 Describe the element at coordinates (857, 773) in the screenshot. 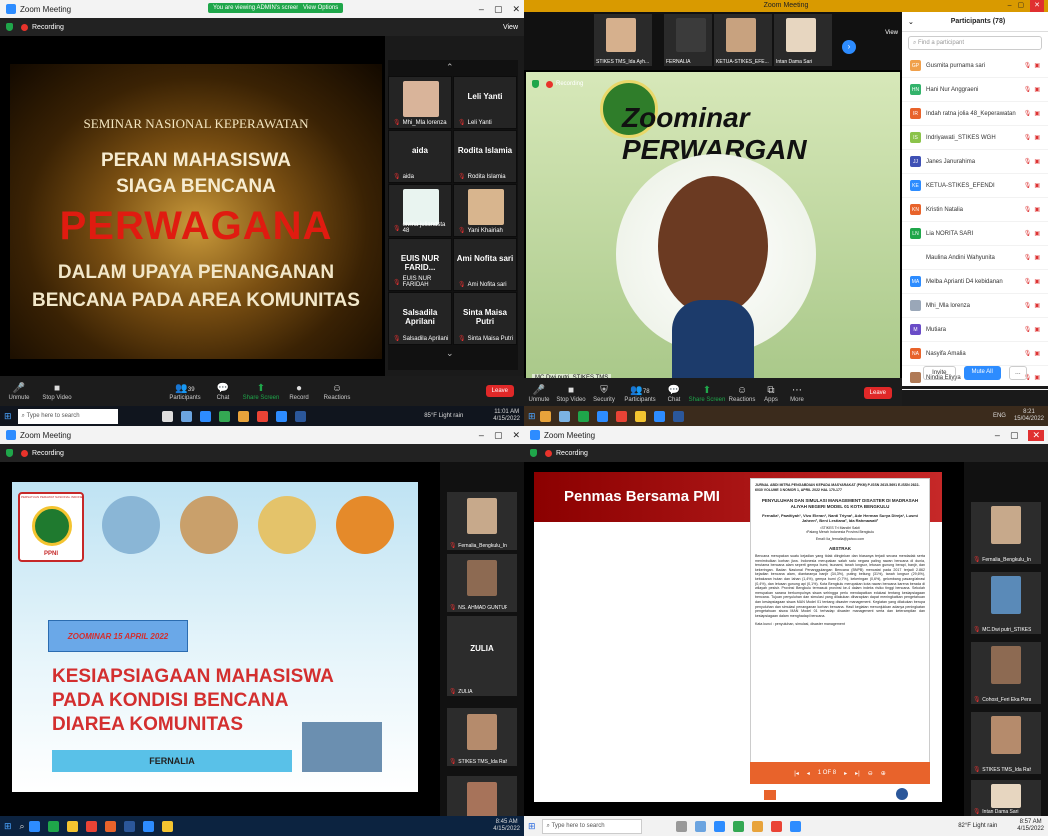

I see `last-page-icon: ▸|` at that location.